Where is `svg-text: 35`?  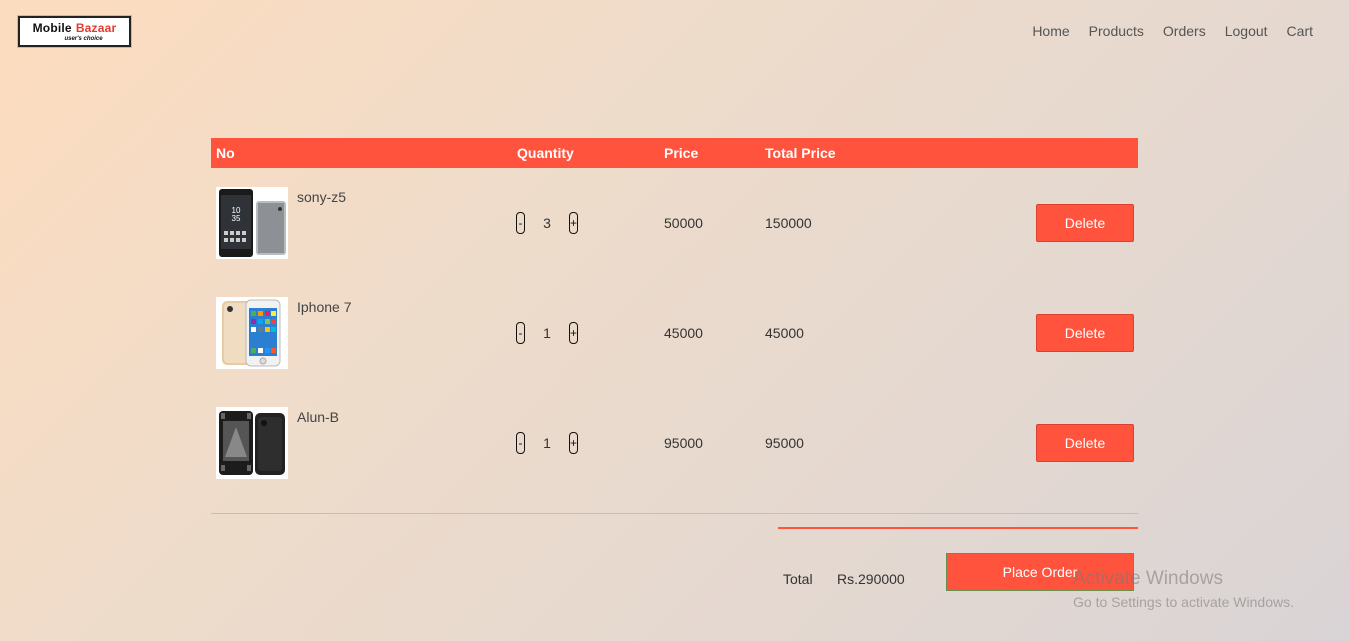
svg-text: 35 is located at coordinates (236, 218).